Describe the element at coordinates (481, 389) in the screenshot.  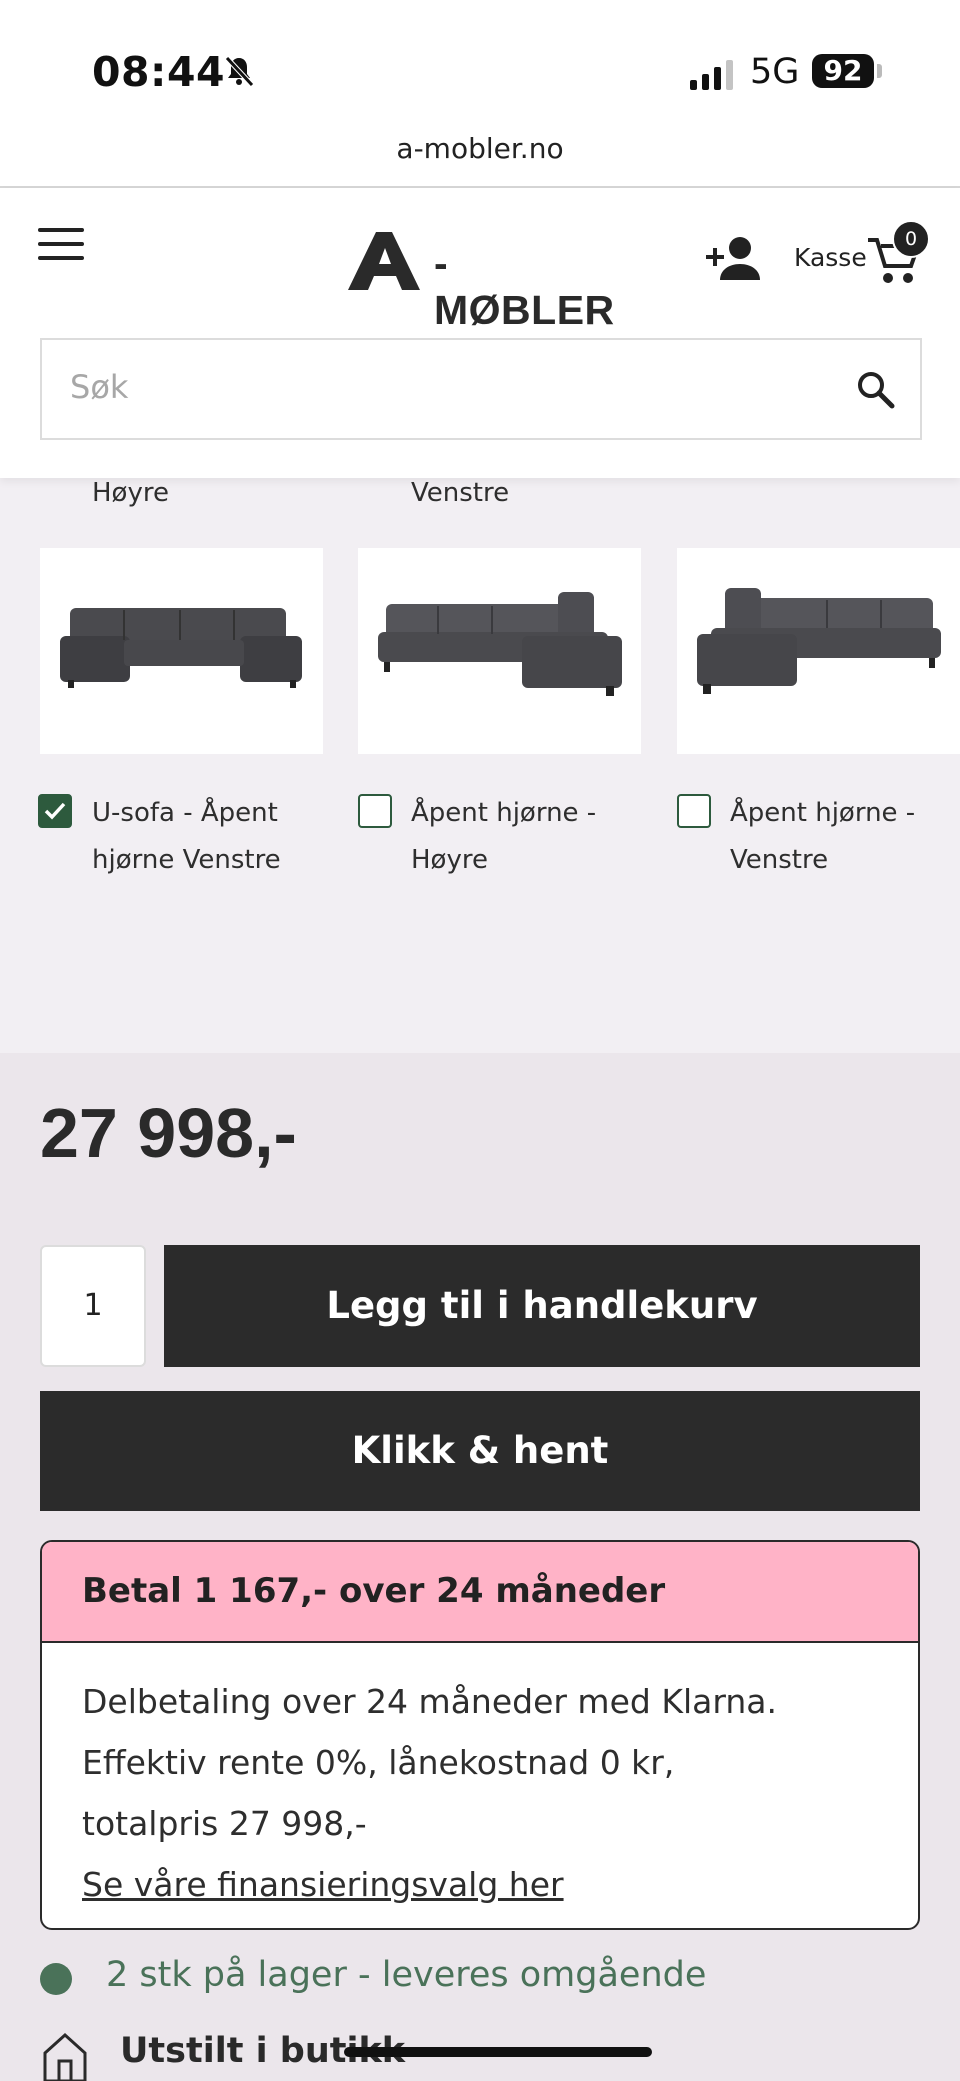
I see `search-field: Søk` at that location.